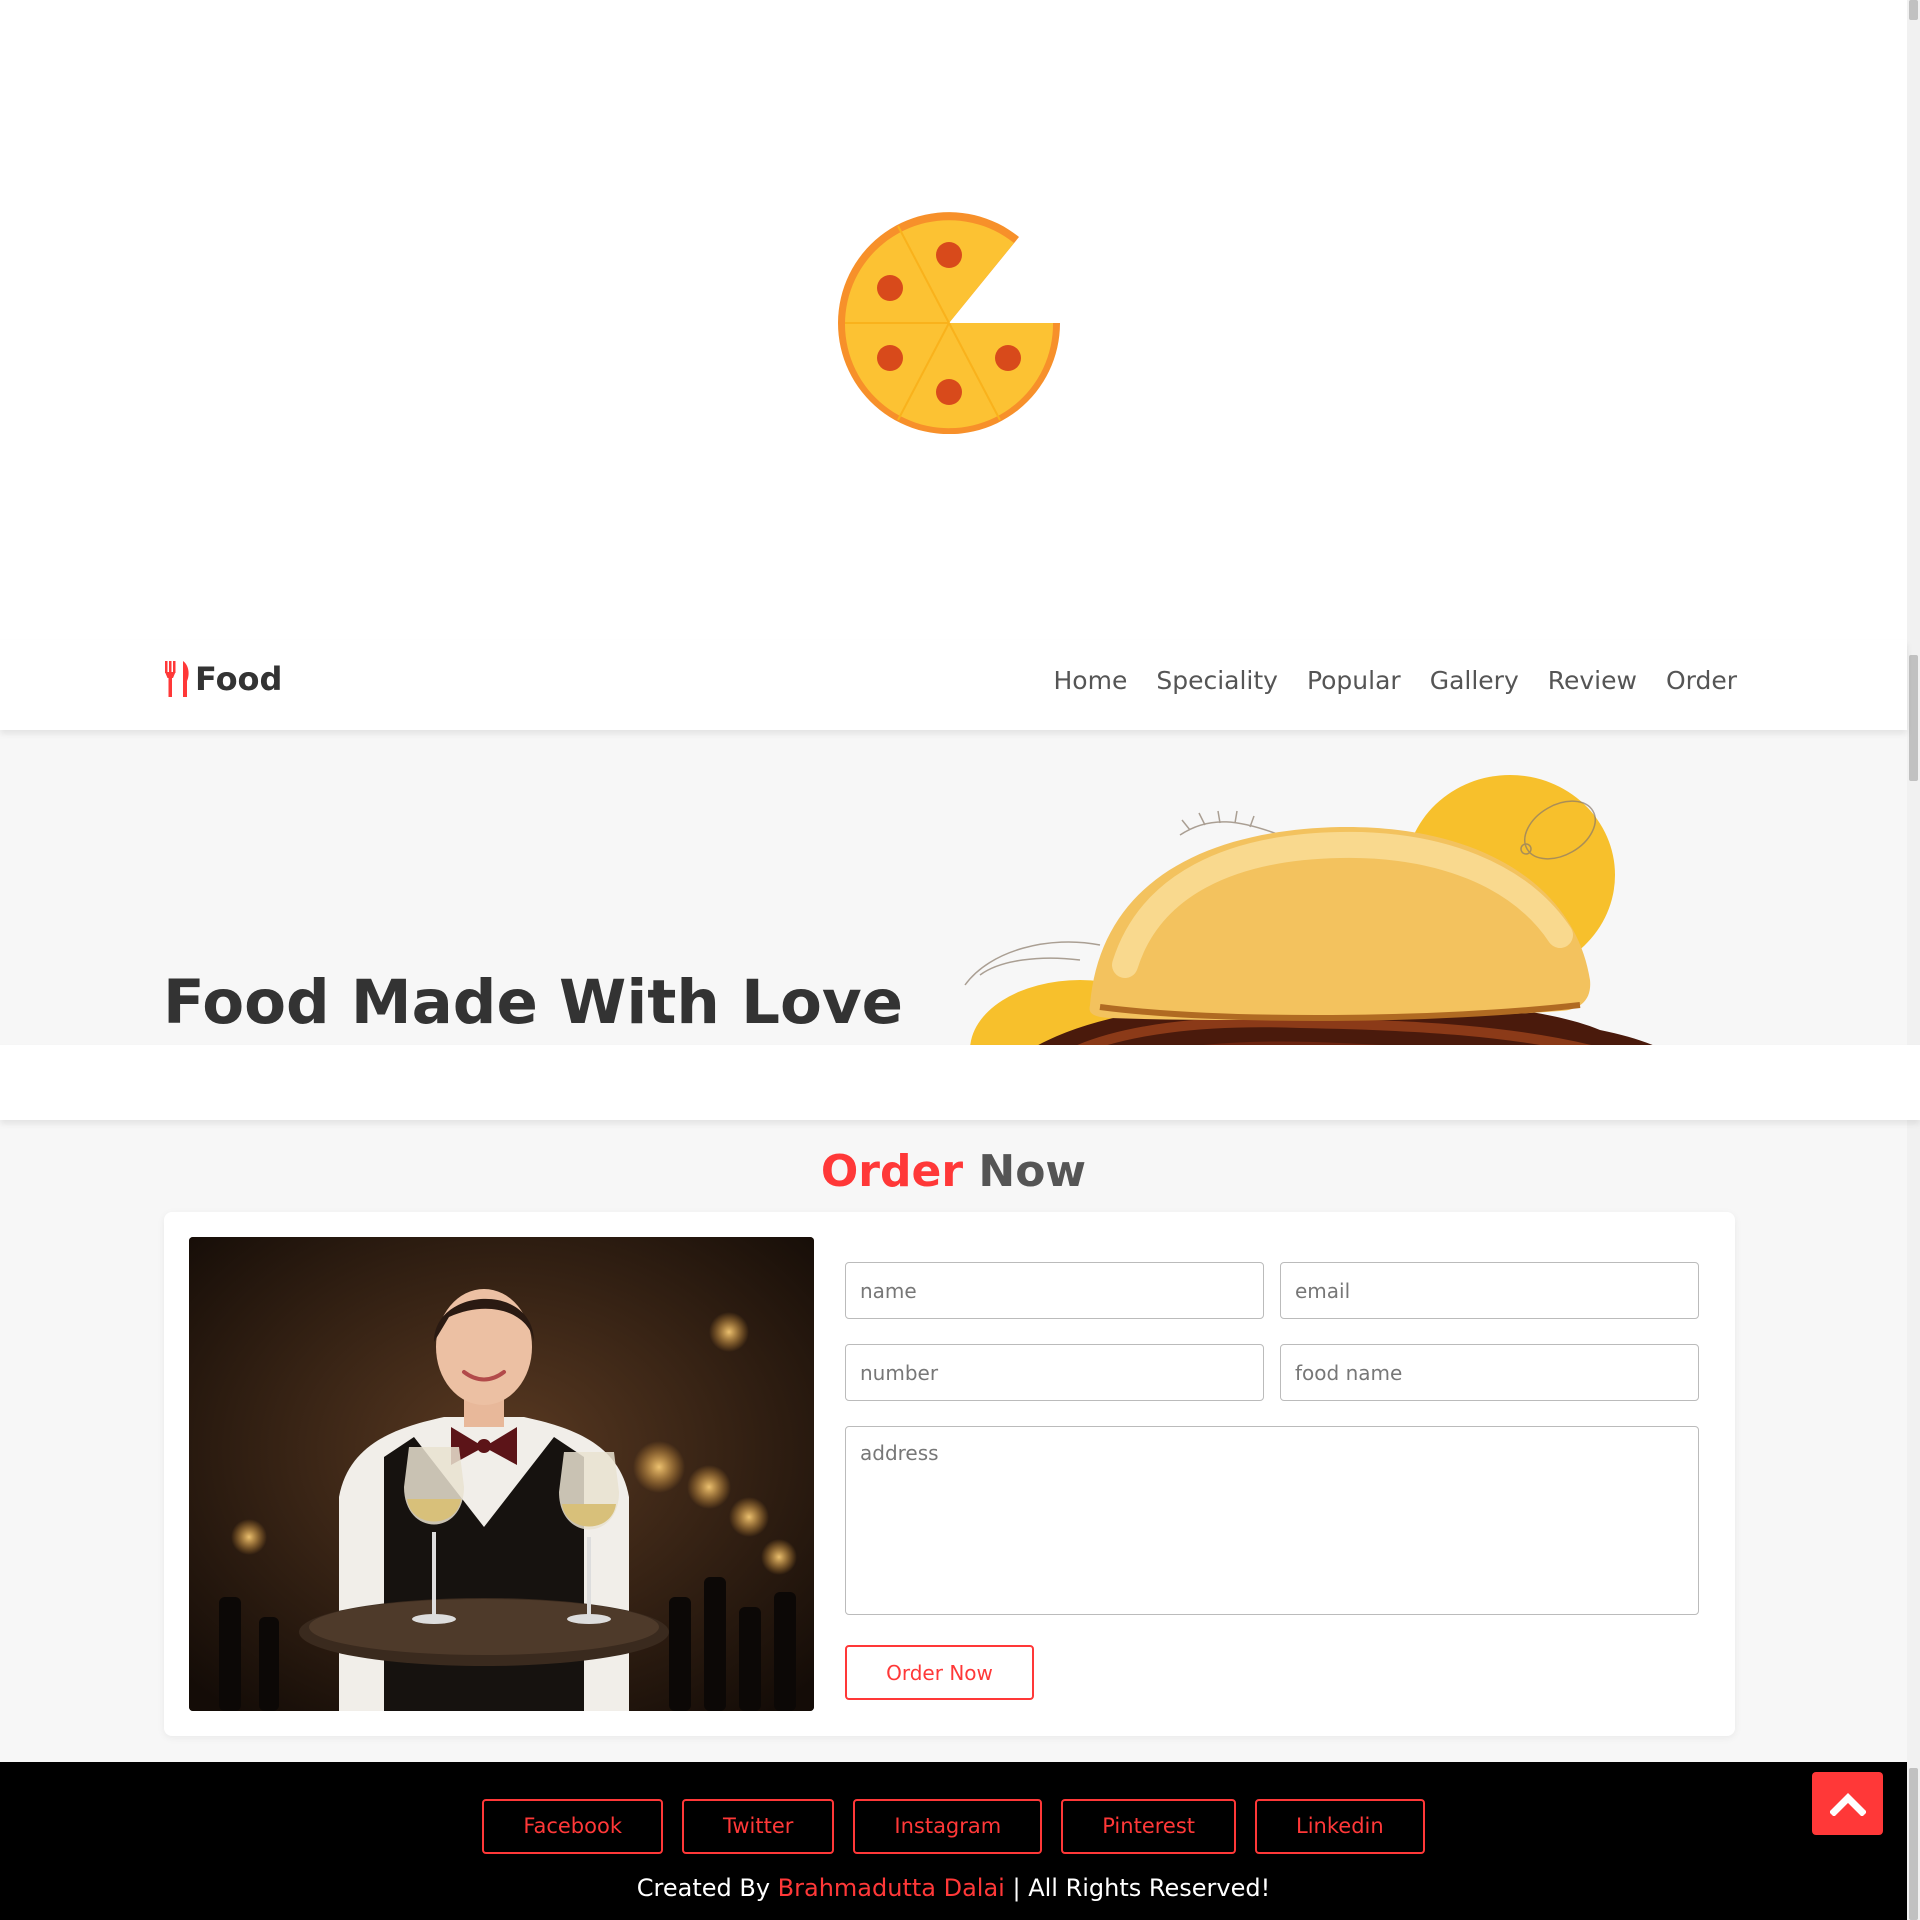 The image size is (1920, 1920). I want to click on scroll-to-top-button, so click(1847, 1803).